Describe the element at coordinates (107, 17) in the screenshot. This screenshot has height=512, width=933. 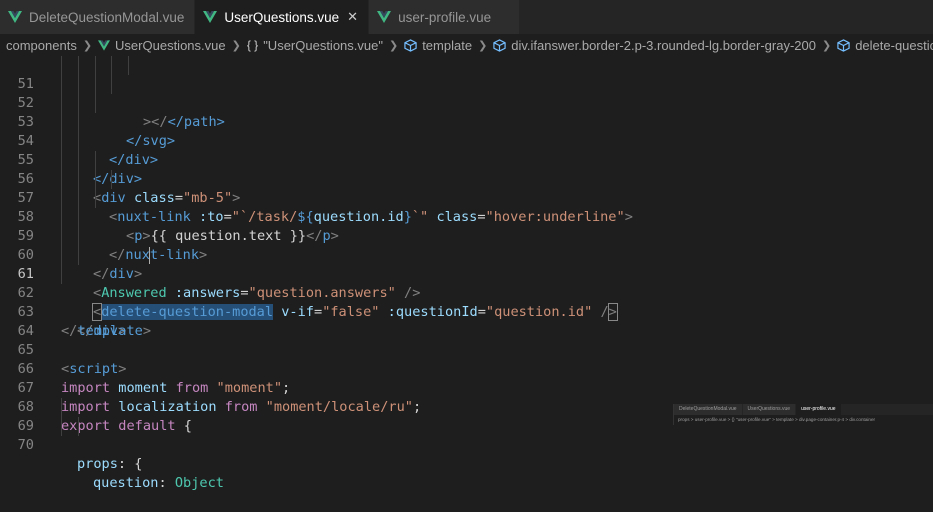
I see `tab-label: DeleteQuestionModal.vue` at that location.